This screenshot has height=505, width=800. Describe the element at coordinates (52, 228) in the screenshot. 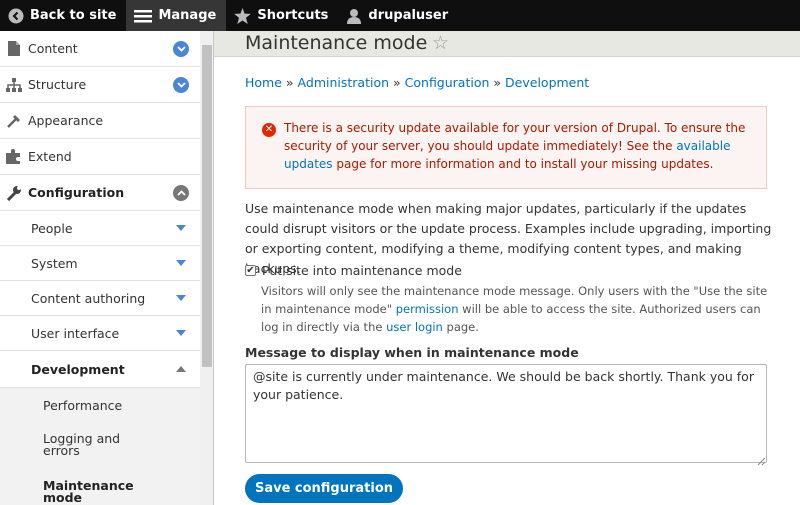

I see `sidebar-item-label: People` at that location.